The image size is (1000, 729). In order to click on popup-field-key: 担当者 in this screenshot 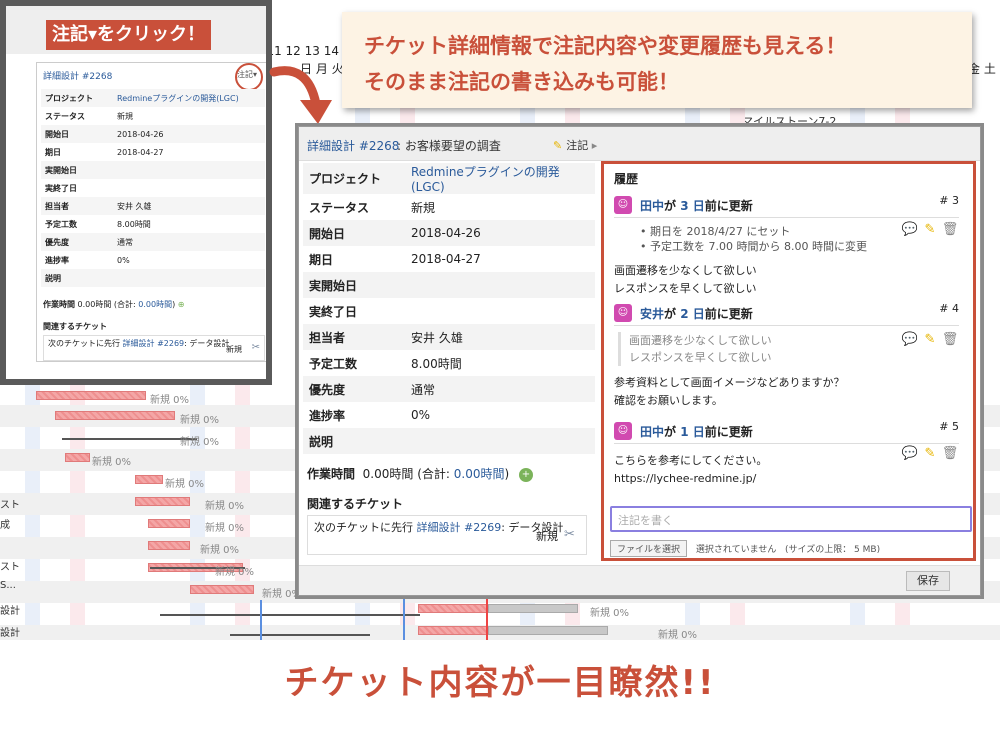, I will do `click(77, 206)`.